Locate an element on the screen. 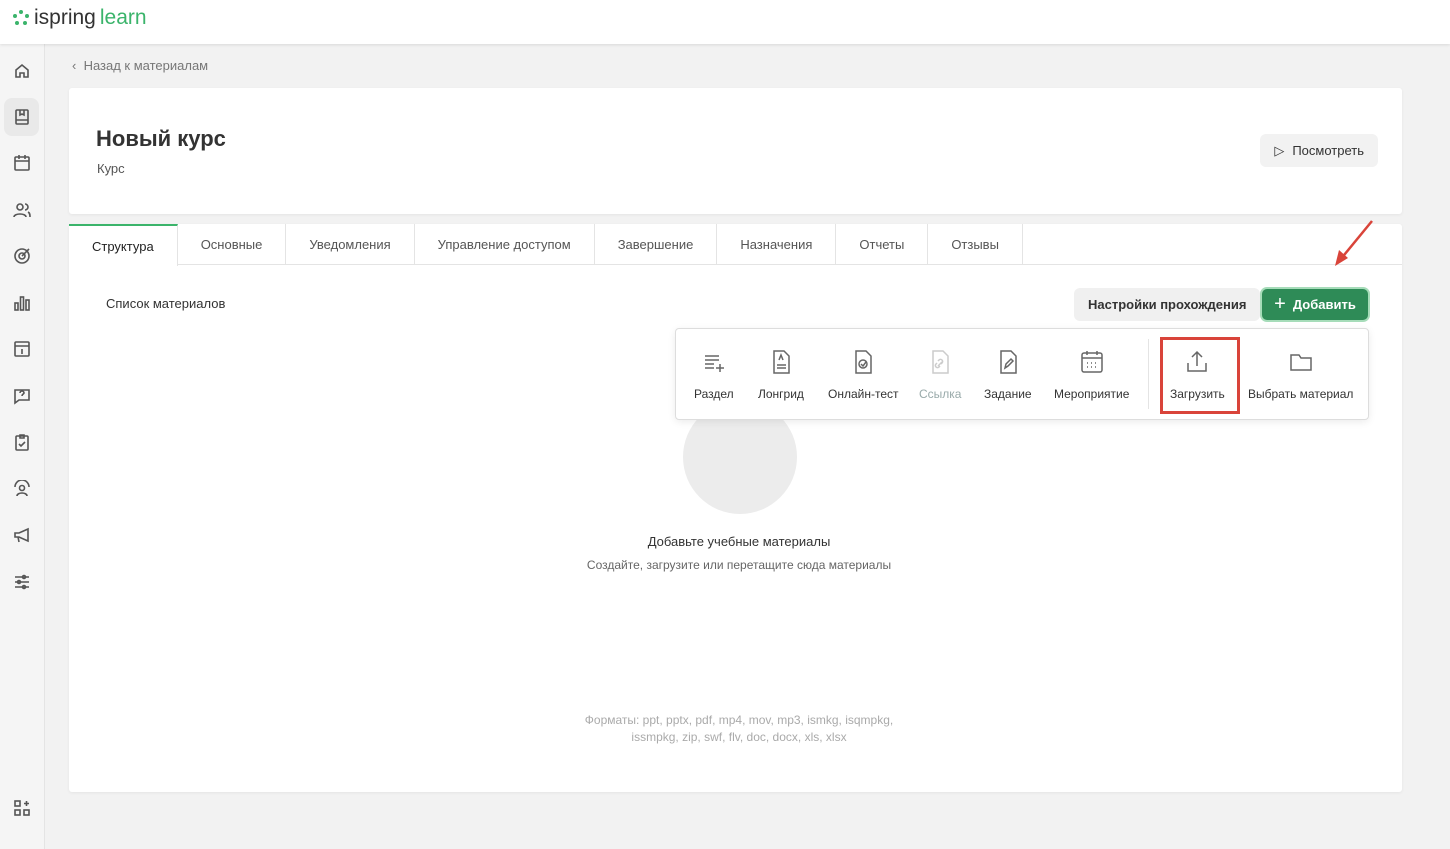 This screenshot has height=849, width=1450. menu-item-label: Лонгрид is located at coordinates (781, 394).